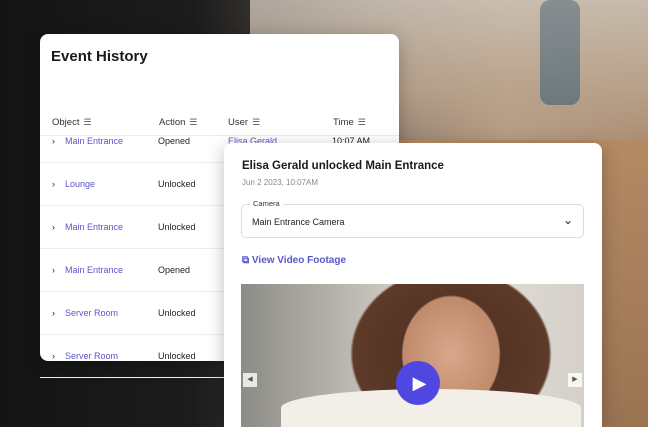  What do you see at coordinates (294, 260) in the screenshot?
I see `view-video-link: ⧉ View Video Footage` at bounding box center [294, 260].